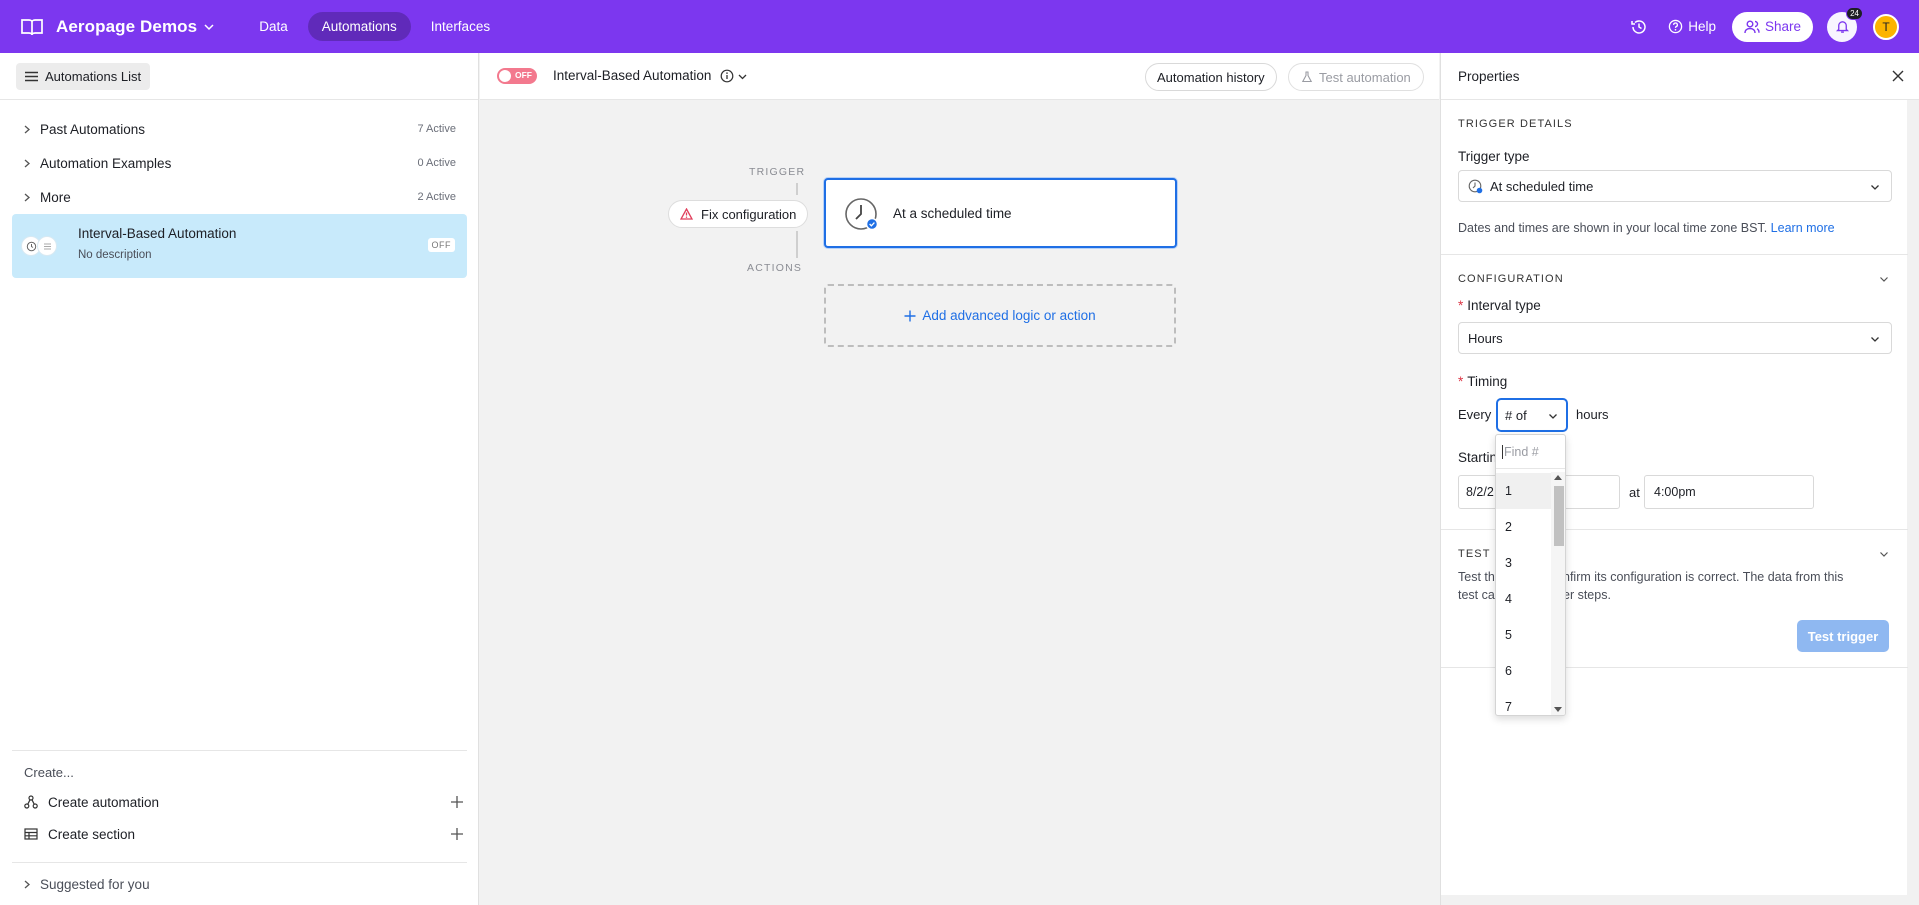 Image resolution: width=1919 pixels, height=905 pixels. Describe the element at coordinates (93, 129) in the screenshot. I see `section-label: Past Automations` at that location.